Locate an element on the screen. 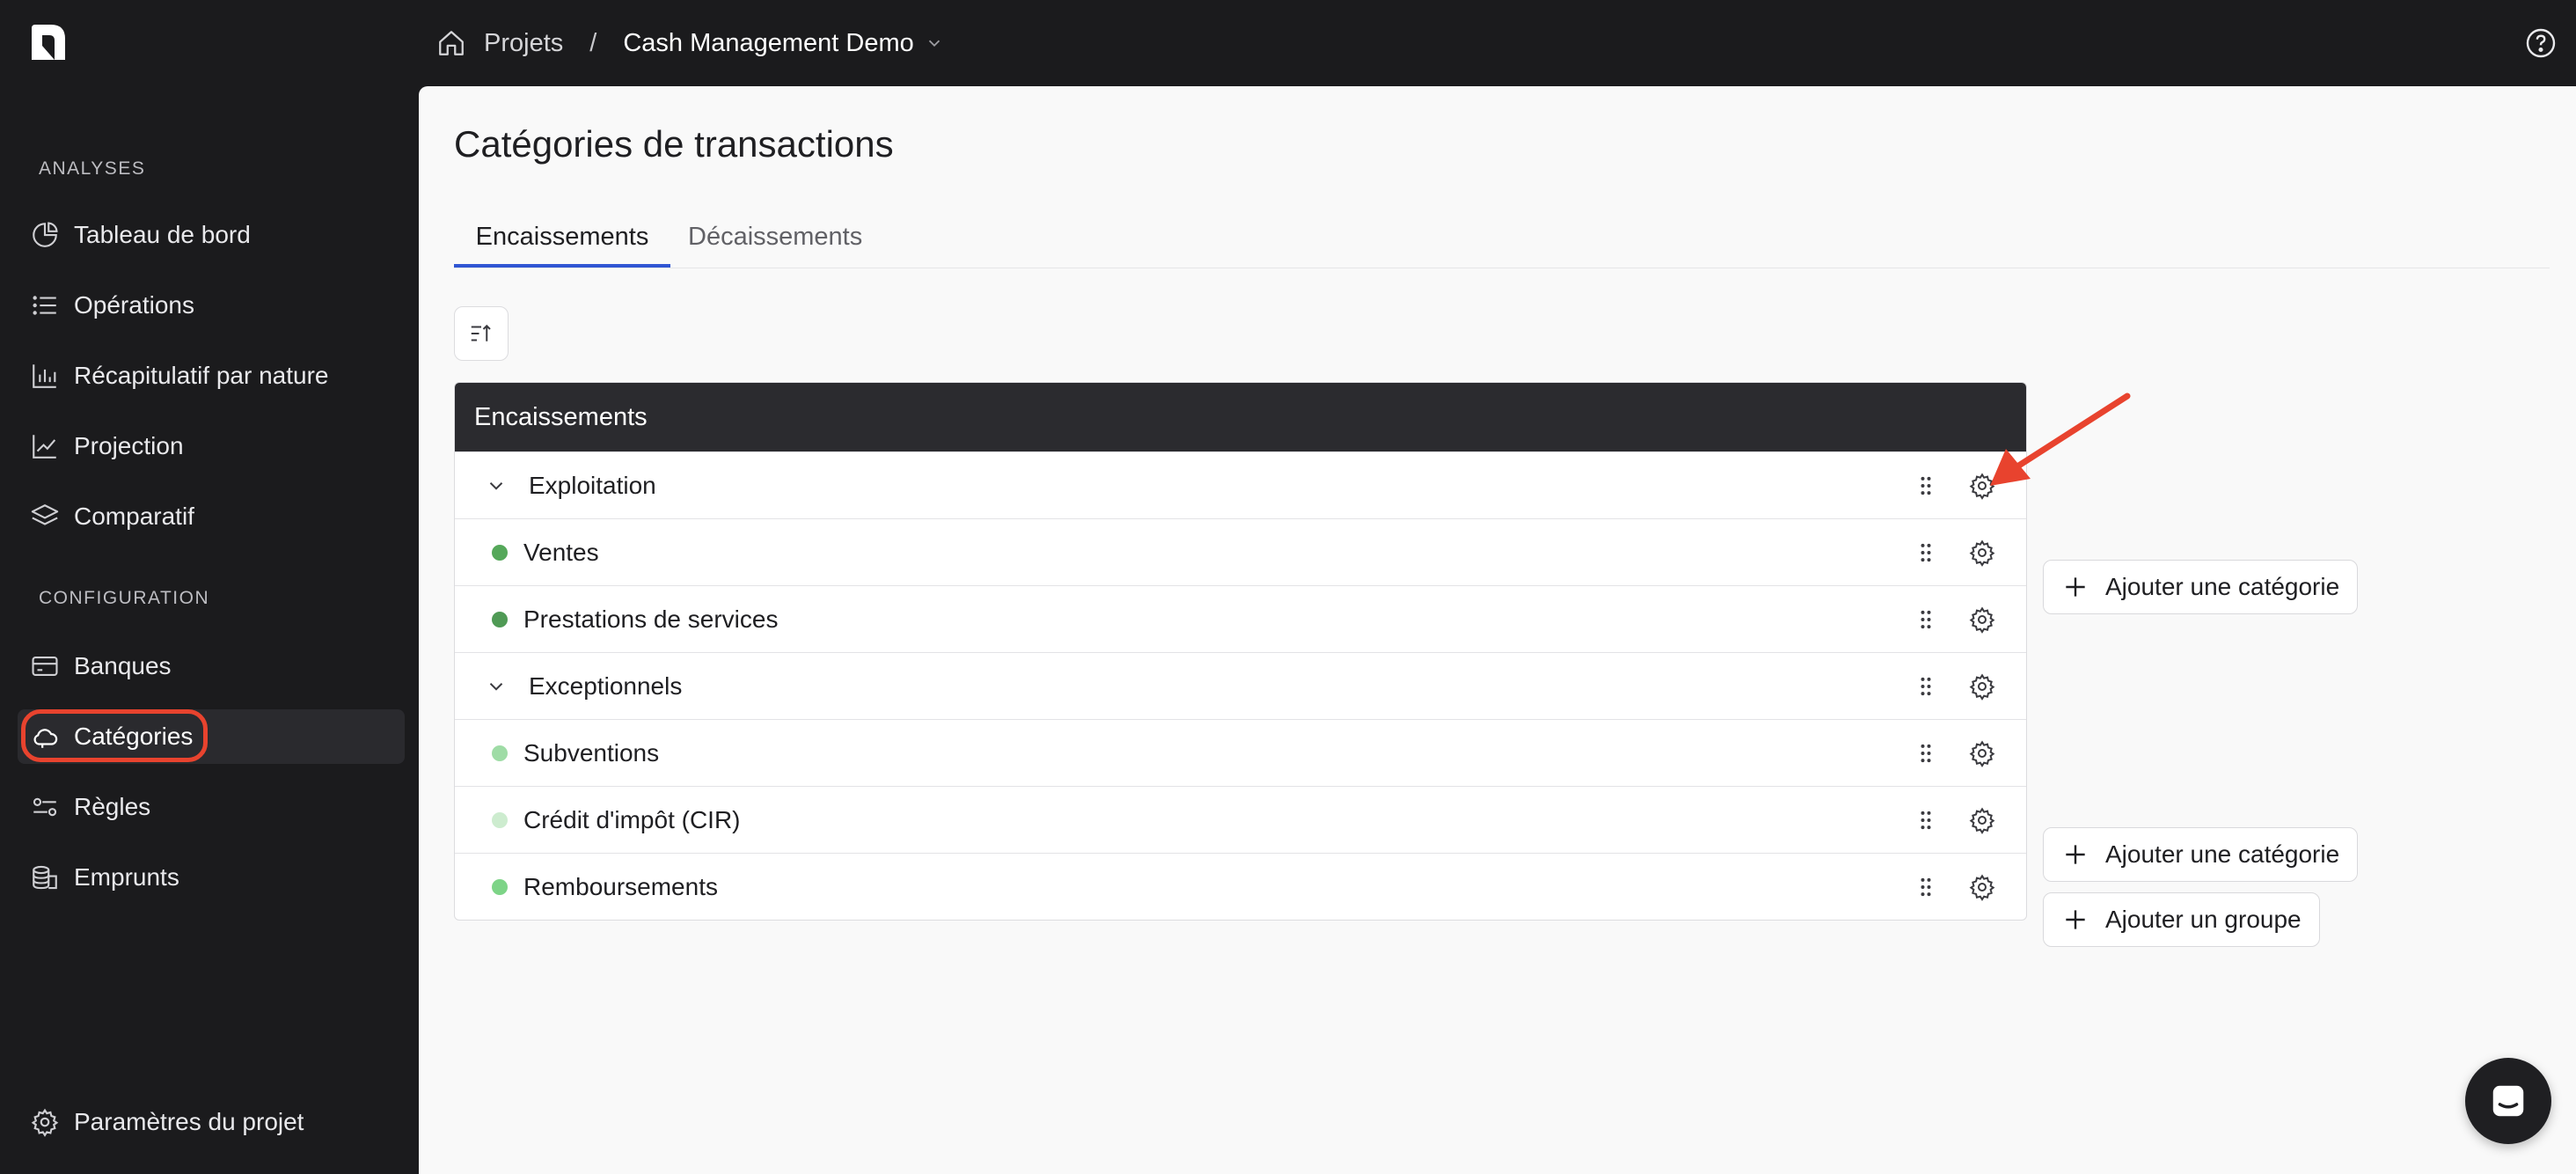 This screenshot has height=1174, width=2576. category-label: Crédit d'impôt (CIR) is located at coordinates (632, 819).